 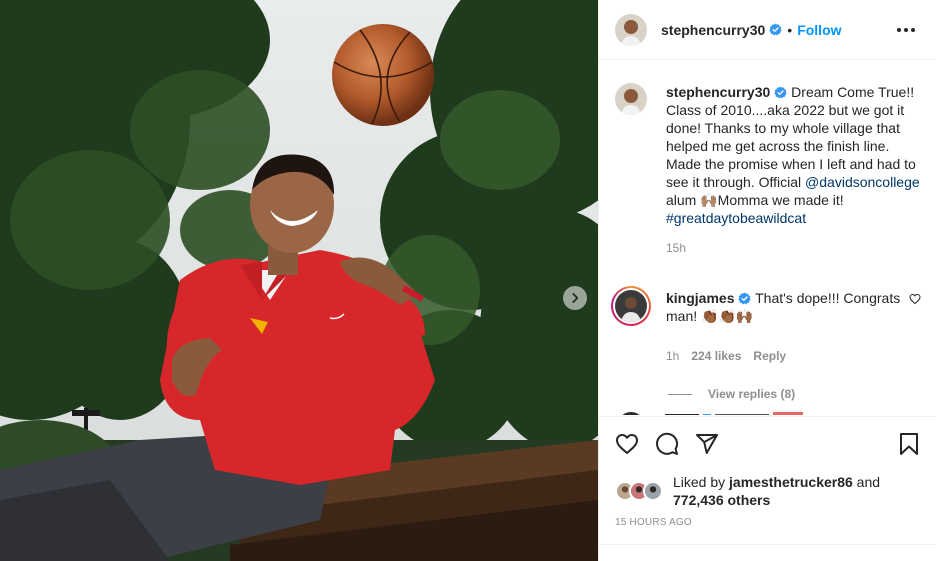 I want to click on commenter-avatar, so click(x=631, y=306).